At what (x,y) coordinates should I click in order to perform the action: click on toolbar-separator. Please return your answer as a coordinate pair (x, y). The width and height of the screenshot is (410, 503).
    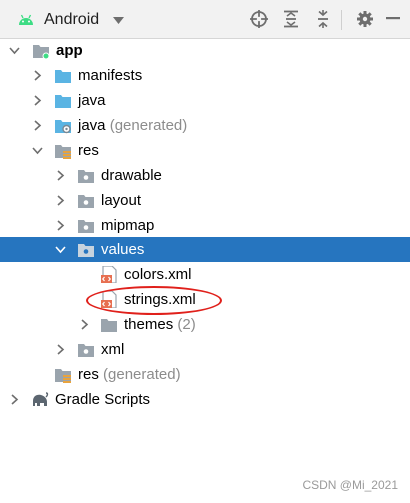
    Looking at the image, I should click on (341, 20).